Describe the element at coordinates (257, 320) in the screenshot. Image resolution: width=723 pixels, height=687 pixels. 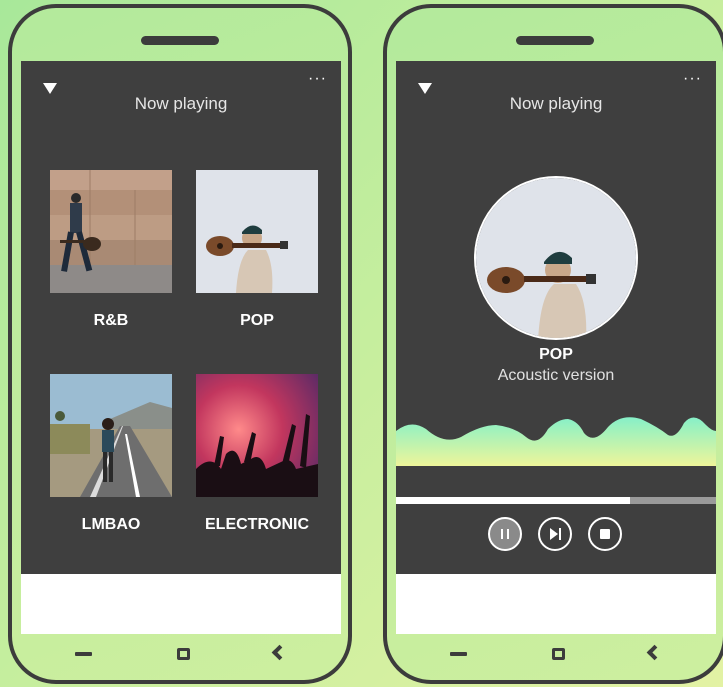
I see `genre-label: POP` at that location.